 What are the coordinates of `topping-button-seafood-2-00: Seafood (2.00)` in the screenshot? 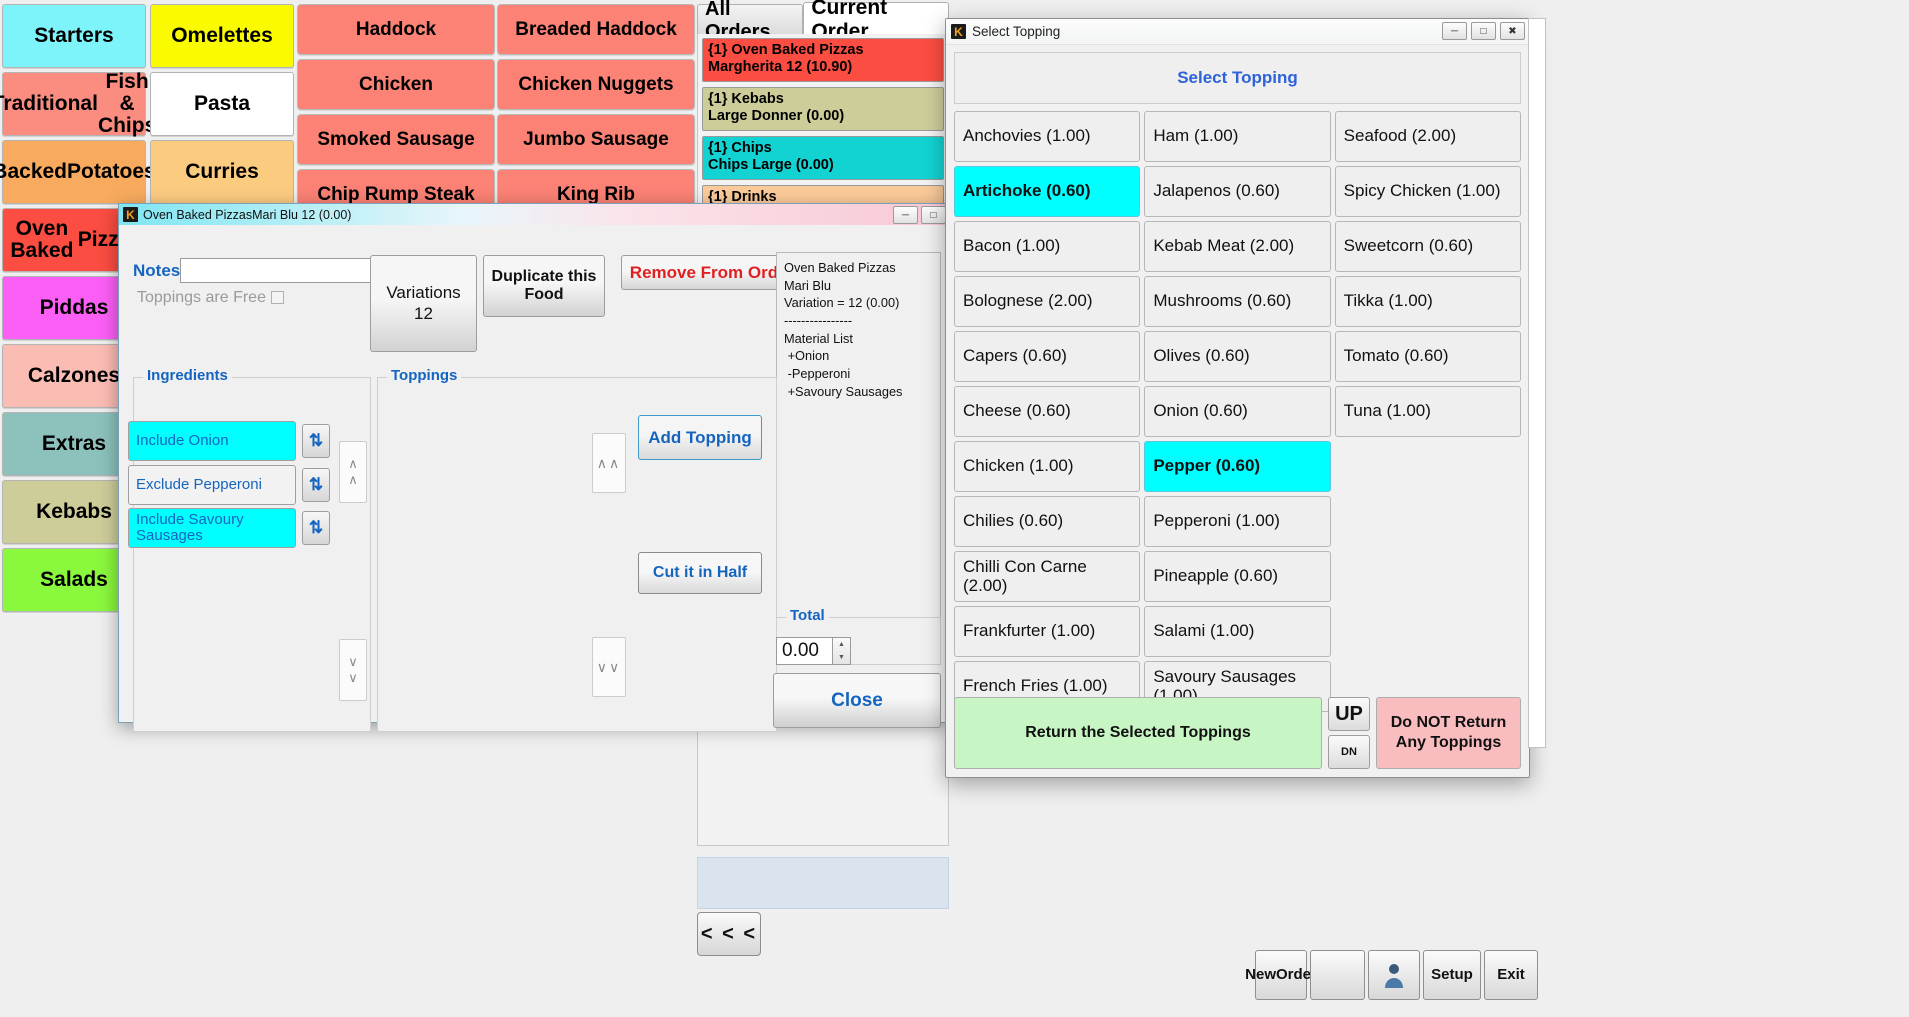 It's located at (1427, 136).